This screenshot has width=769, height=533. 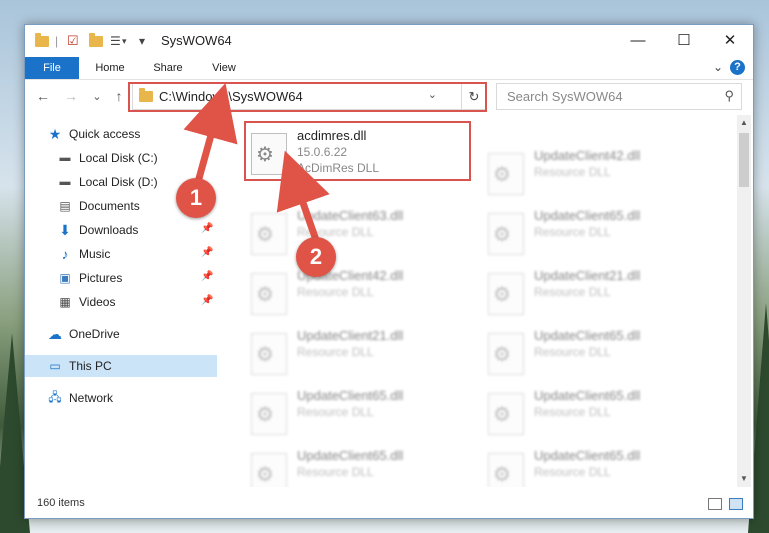 I want to click on step-badge-2: 2, so click(x=316, y=257).